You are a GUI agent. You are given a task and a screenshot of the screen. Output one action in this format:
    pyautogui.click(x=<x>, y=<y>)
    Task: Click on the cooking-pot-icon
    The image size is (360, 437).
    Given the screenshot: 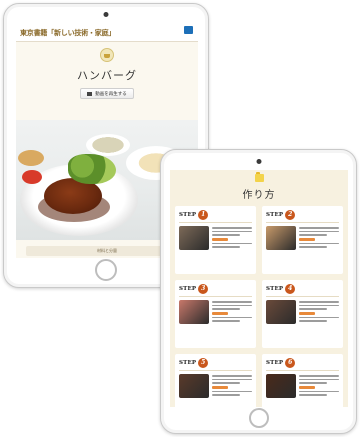 What is the action you would take?
    pyautogui.click(x=107, y=55)
    